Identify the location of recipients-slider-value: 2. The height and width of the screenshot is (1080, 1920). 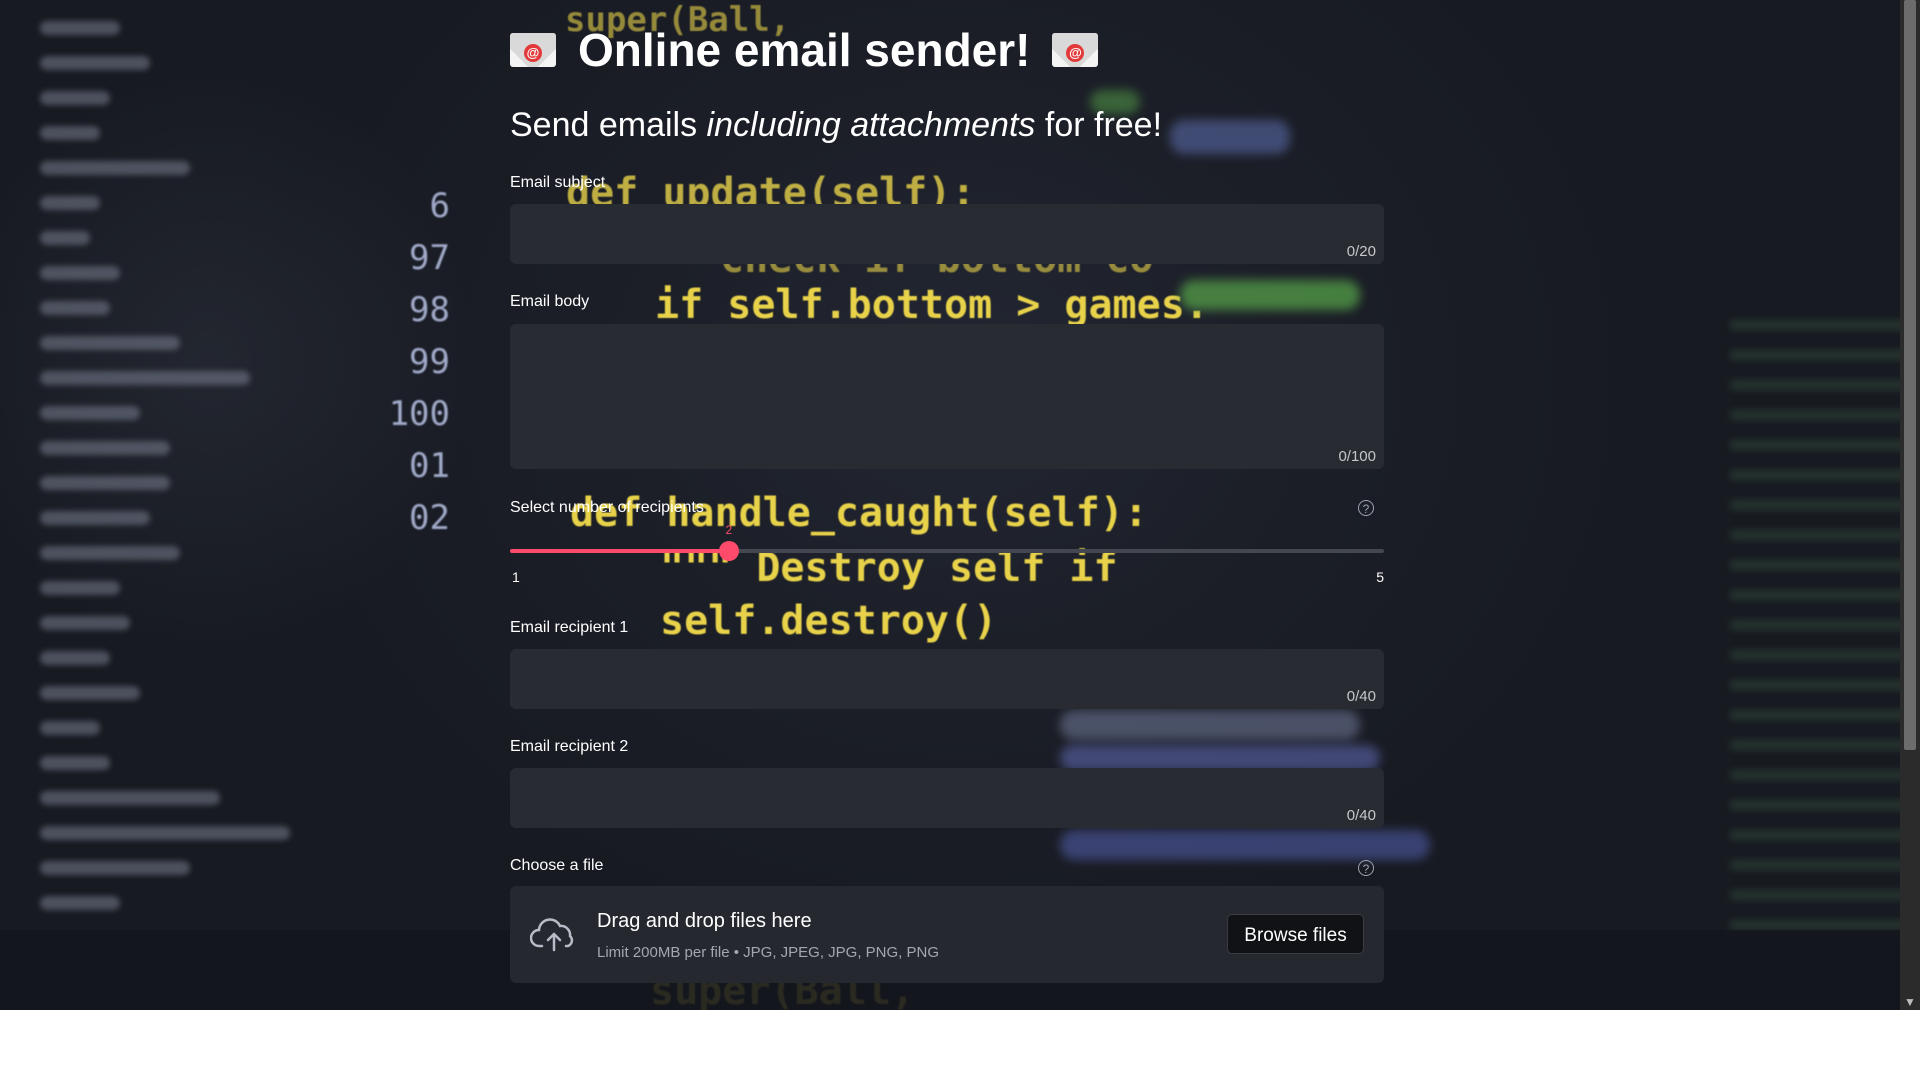
(729, 530).